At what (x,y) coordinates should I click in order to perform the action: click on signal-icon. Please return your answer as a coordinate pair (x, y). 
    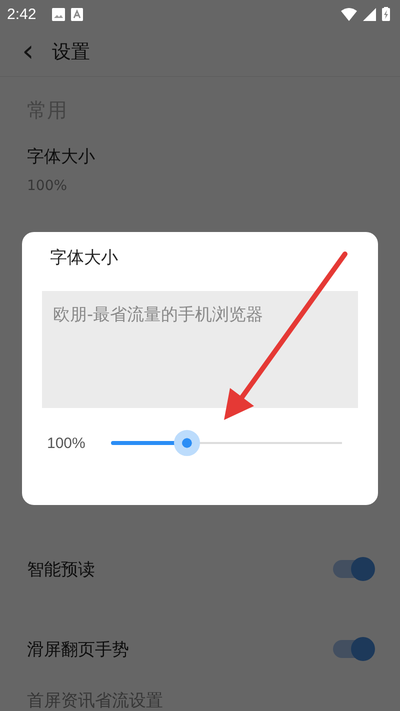
    Looking at the image, I should click on (369, 14).